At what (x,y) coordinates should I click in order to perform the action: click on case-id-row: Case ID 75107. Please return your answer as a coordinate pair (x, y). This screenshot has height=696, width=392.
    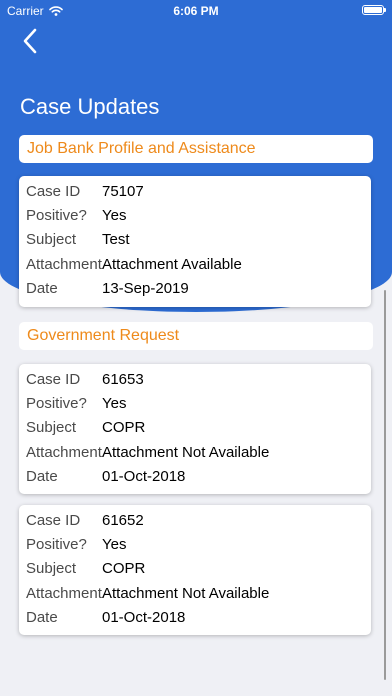
    Looking at the image, I should click on (195, 191).